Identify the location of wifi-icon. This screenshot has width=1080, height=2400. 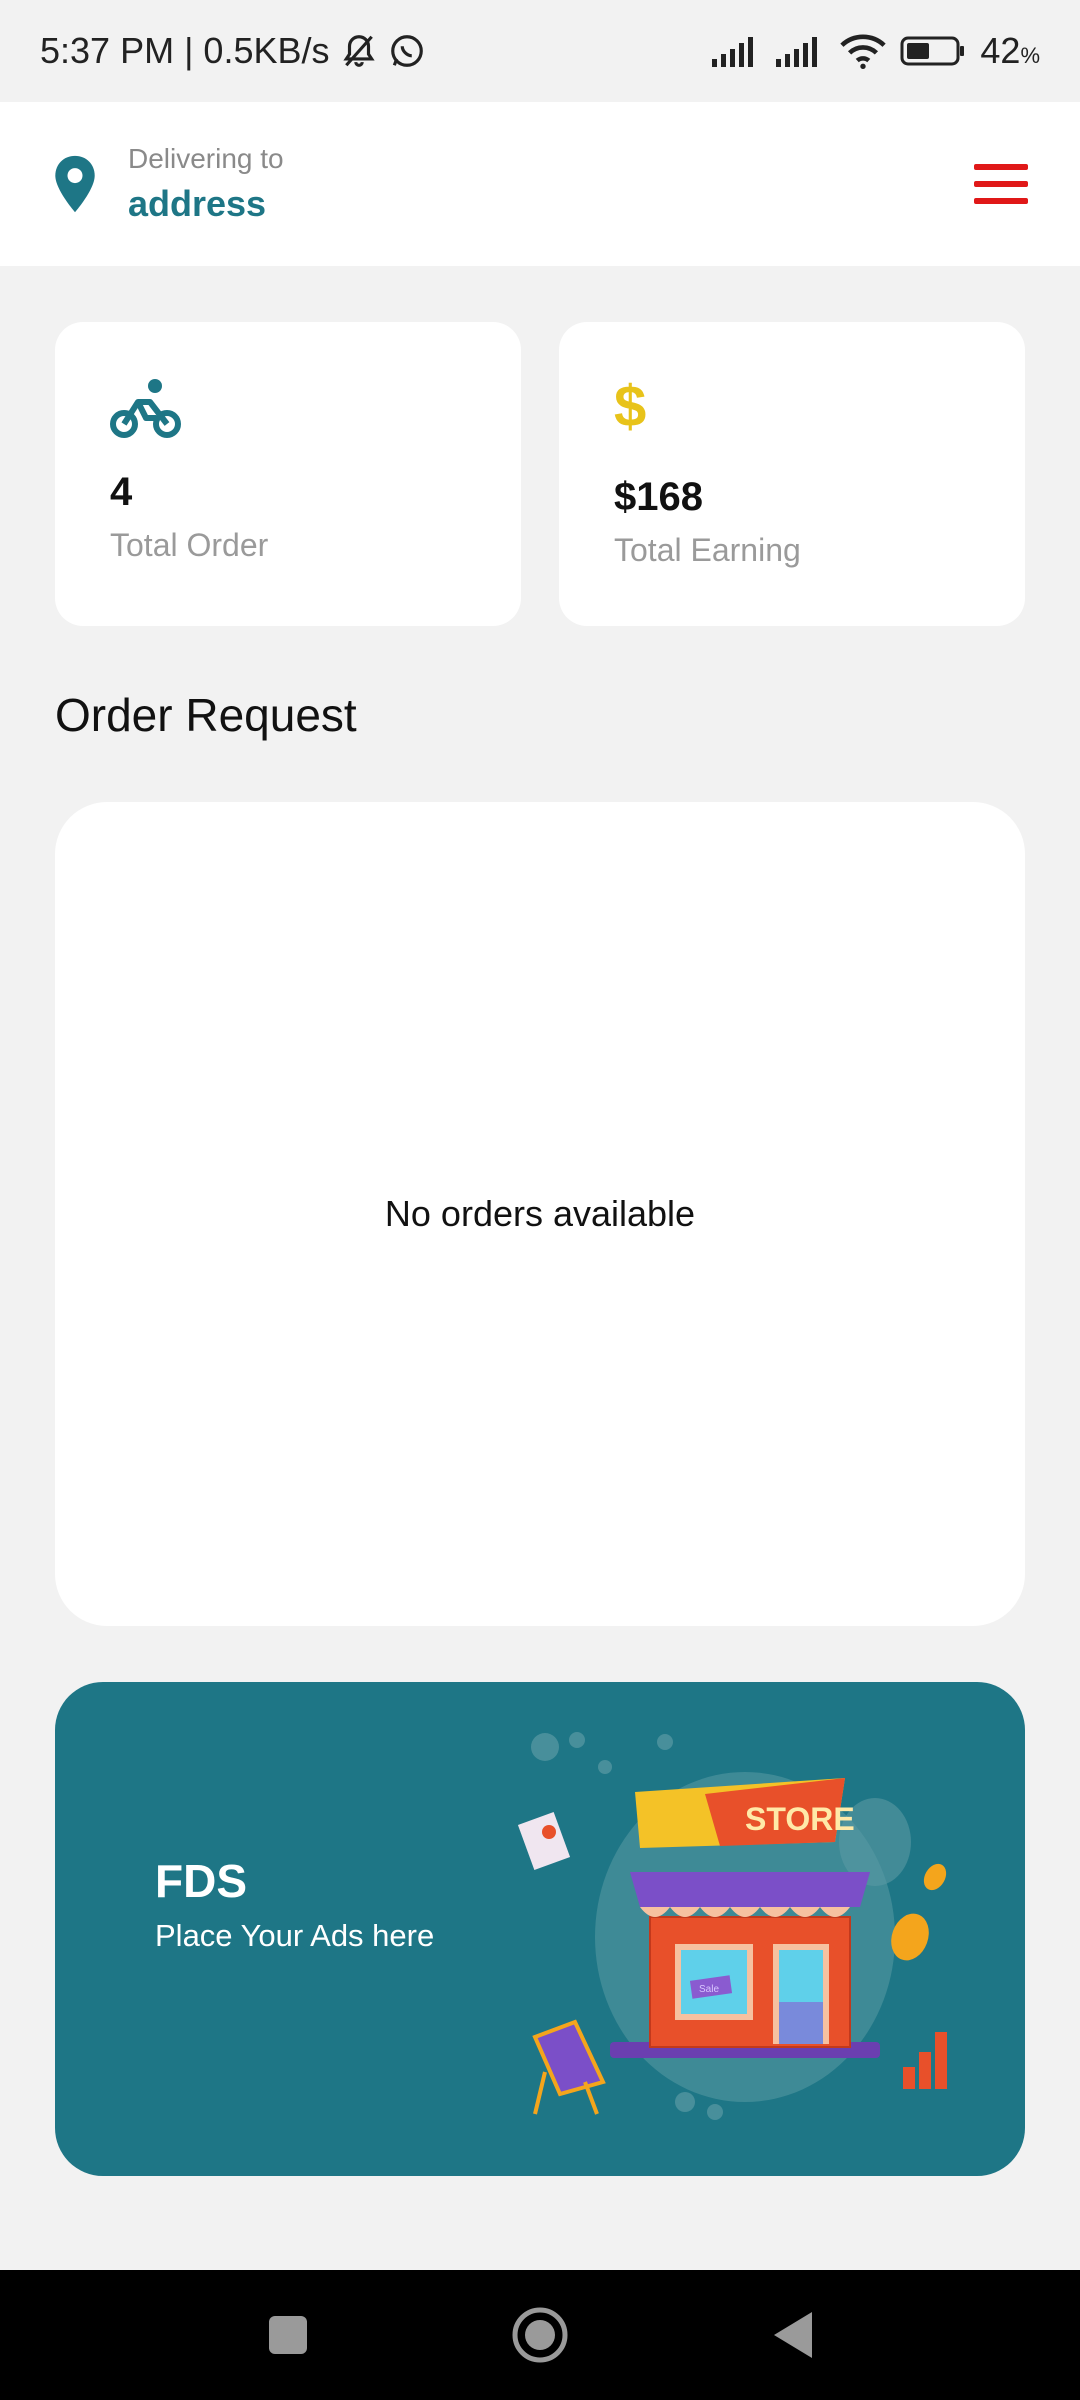
(863, 51).